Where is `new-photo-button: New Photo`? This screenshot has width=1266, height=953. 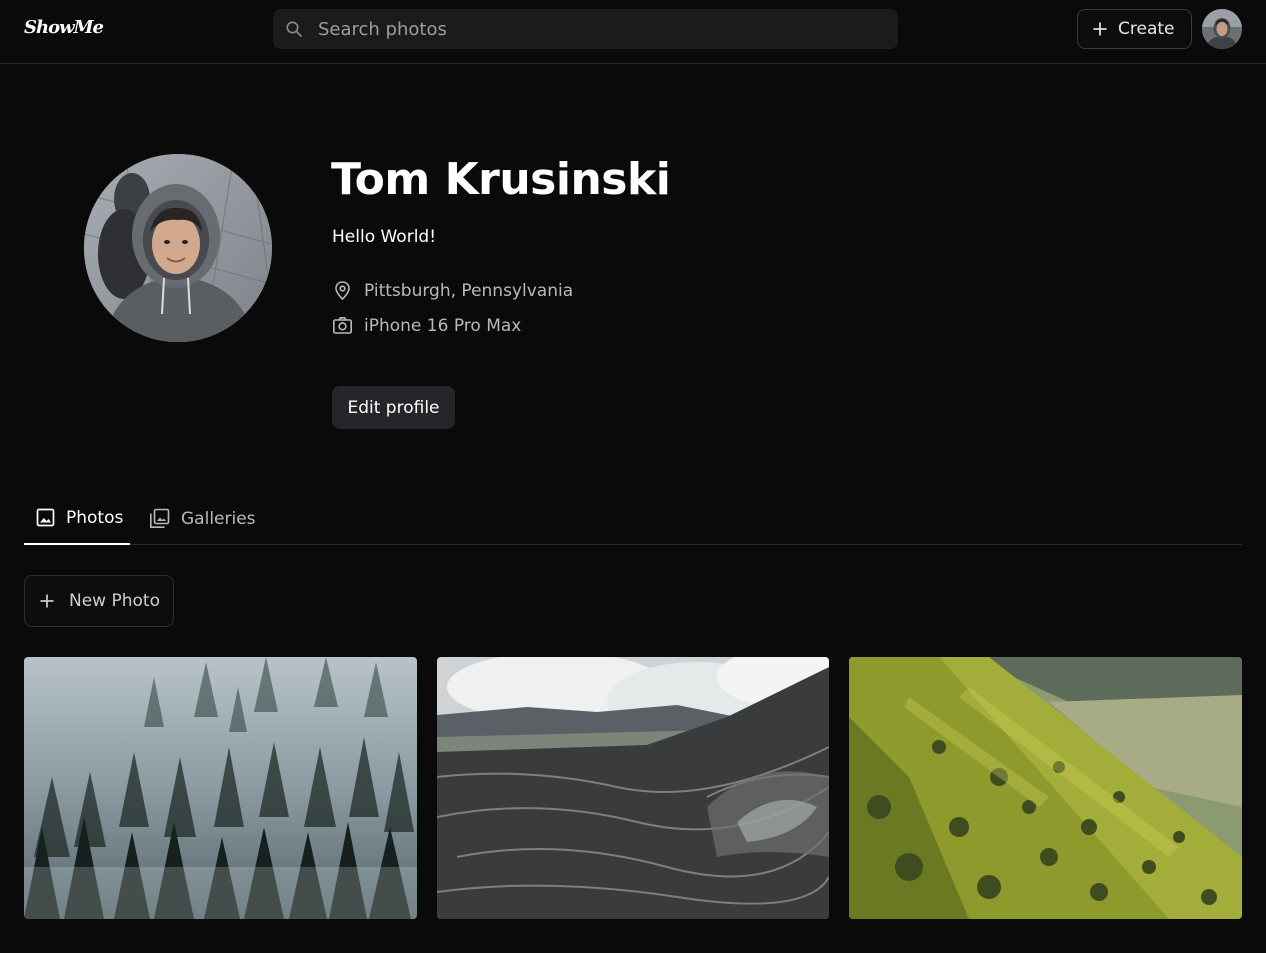 new-photo-button: New Photo is located at coordinates (99, 601).